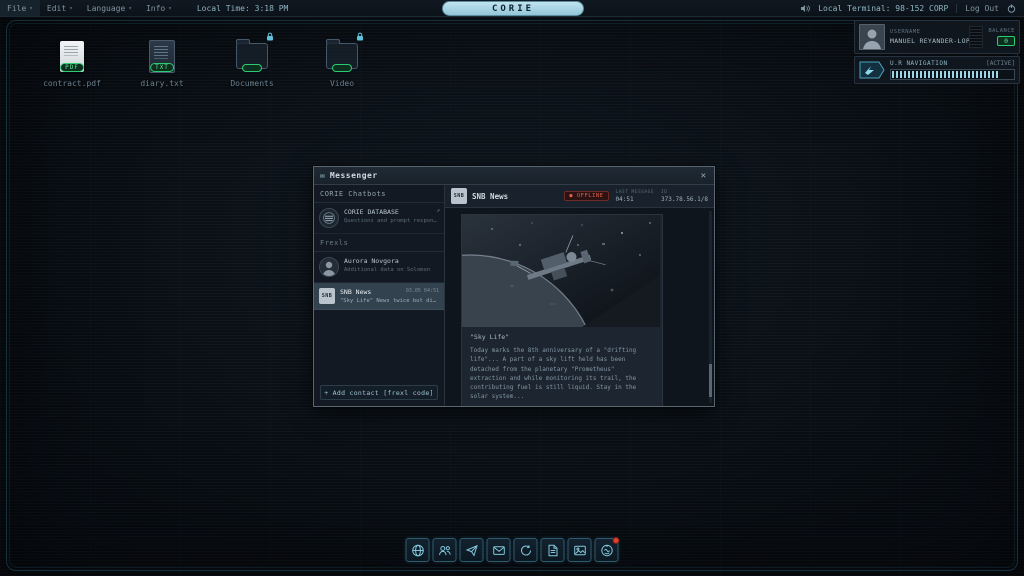  What do you see at coordinates (982, 8) in the screenshot?
I see `log-out-button: Log Out` at bounding box center [982, 8].